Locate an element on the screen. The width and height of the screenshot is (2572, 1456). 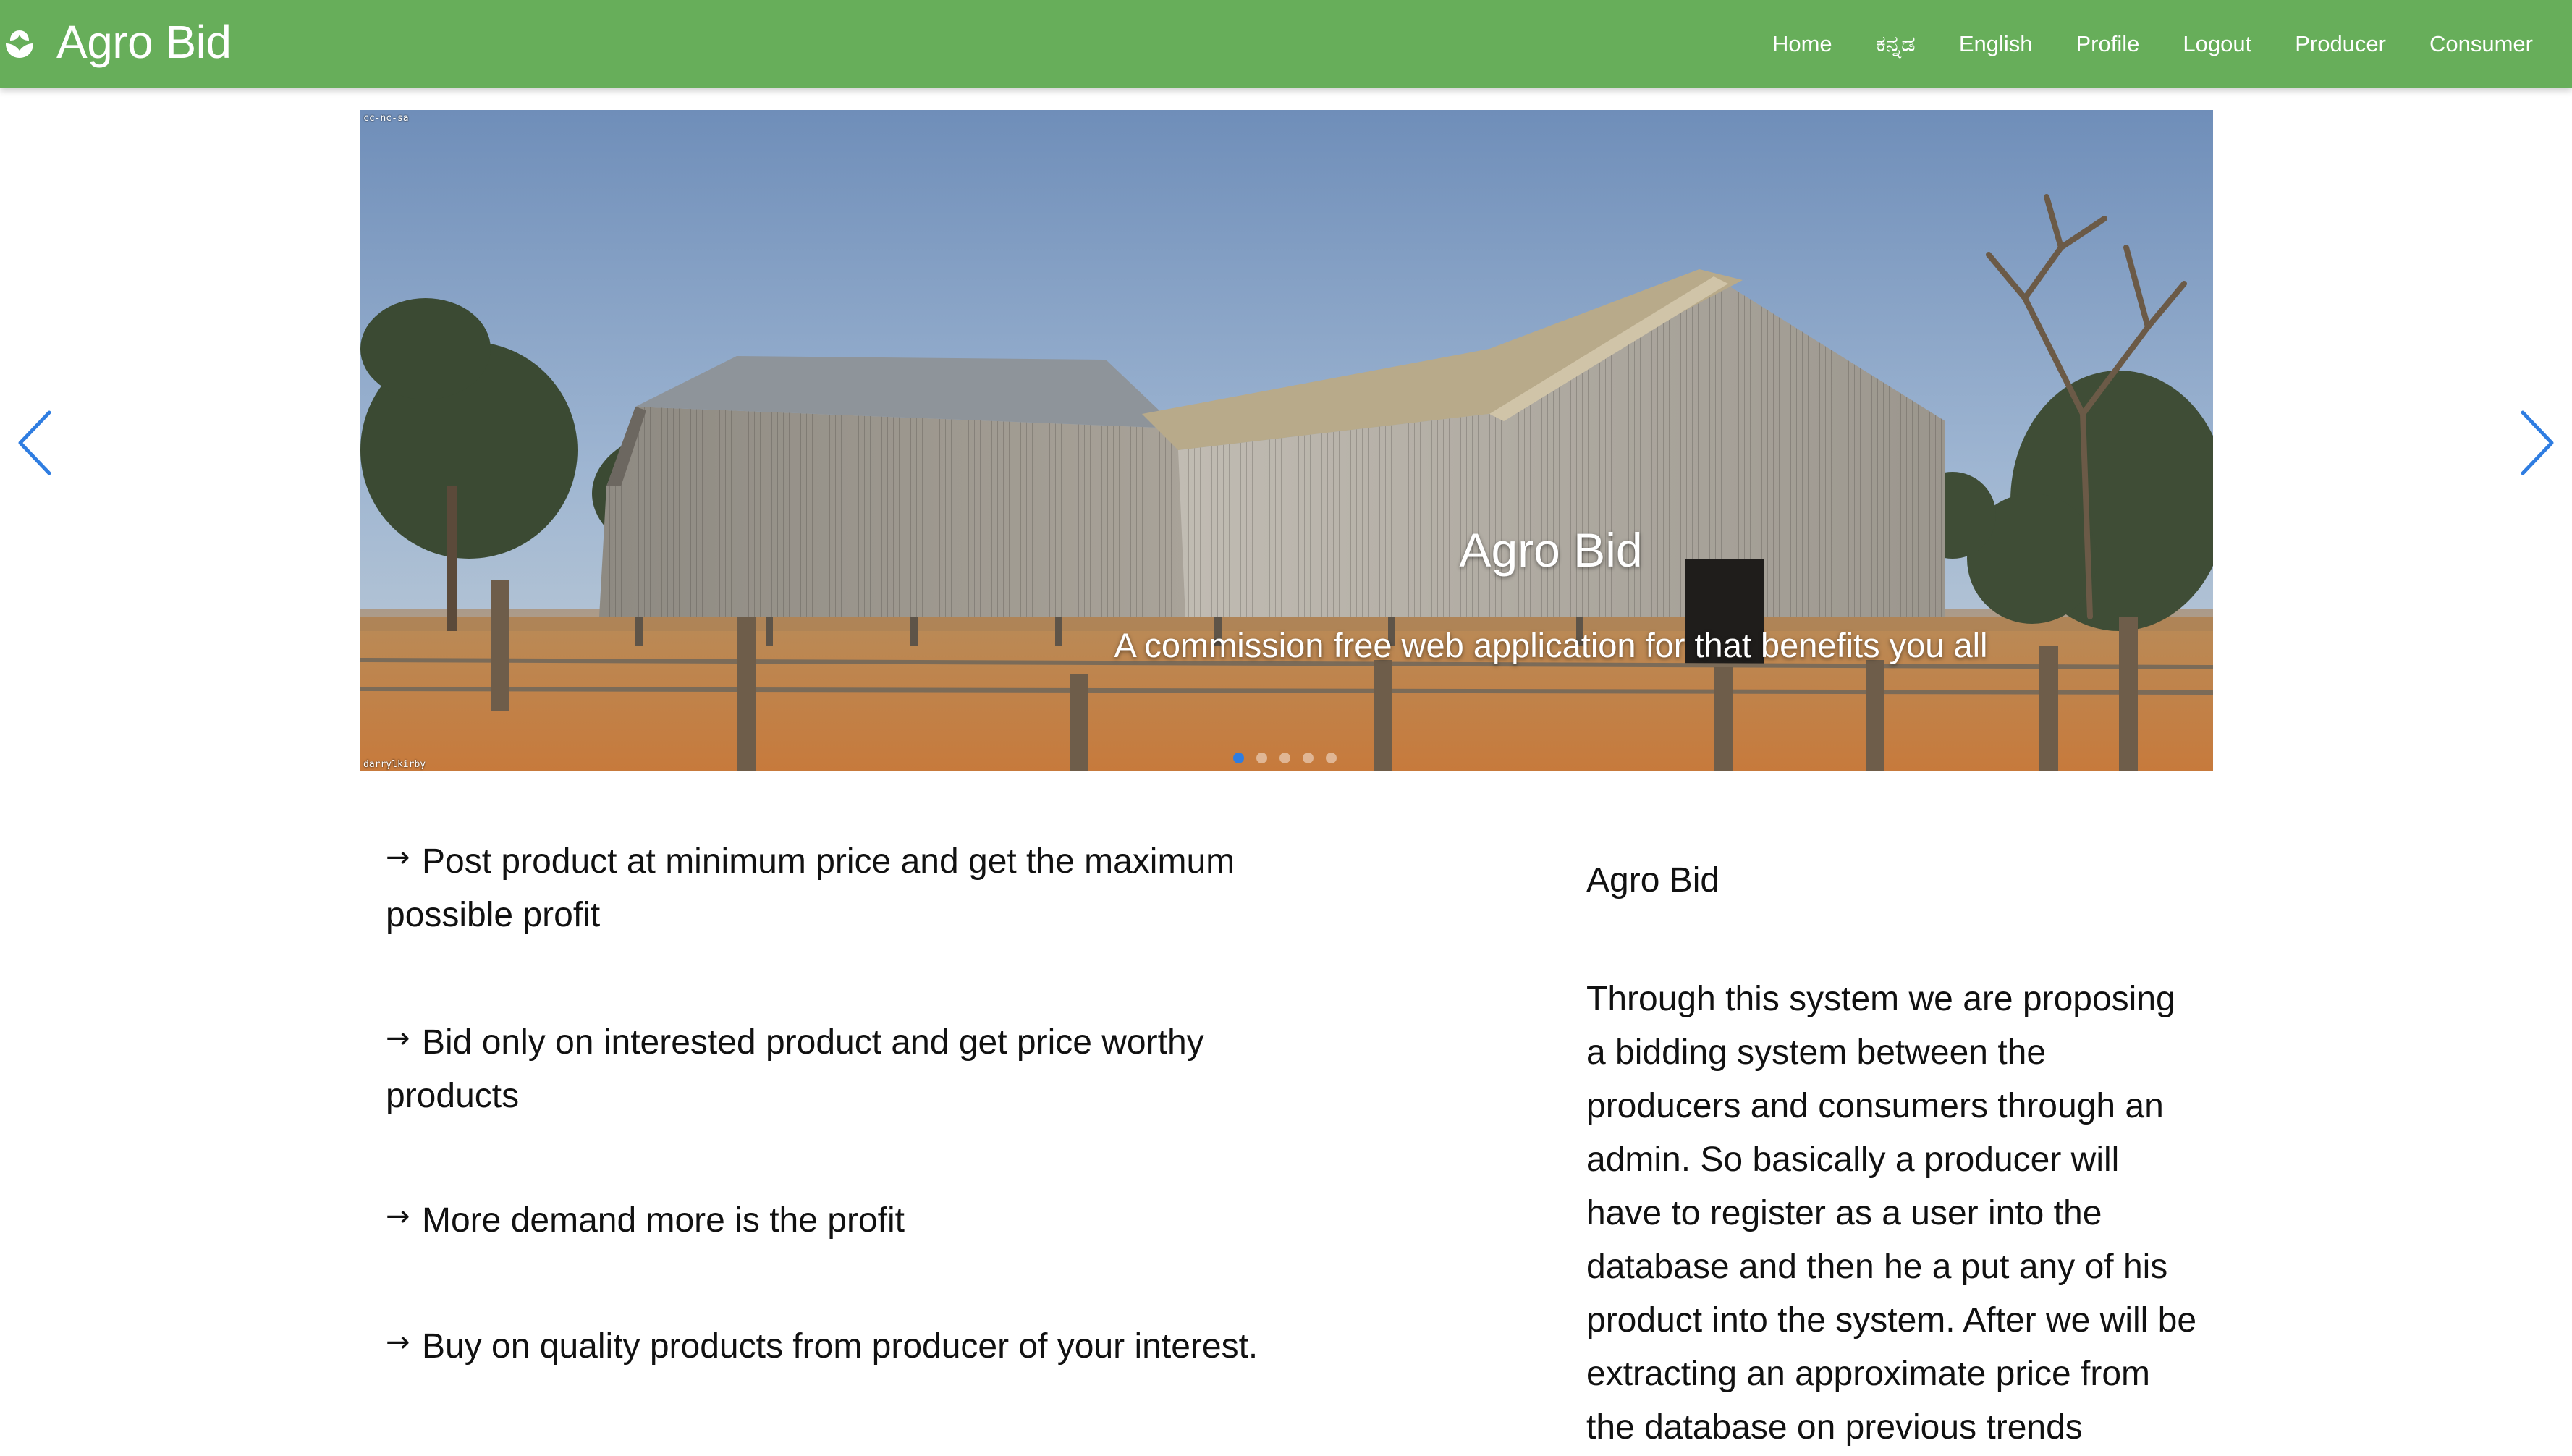
carousel-next-button is located at coordinates (2539, 443).